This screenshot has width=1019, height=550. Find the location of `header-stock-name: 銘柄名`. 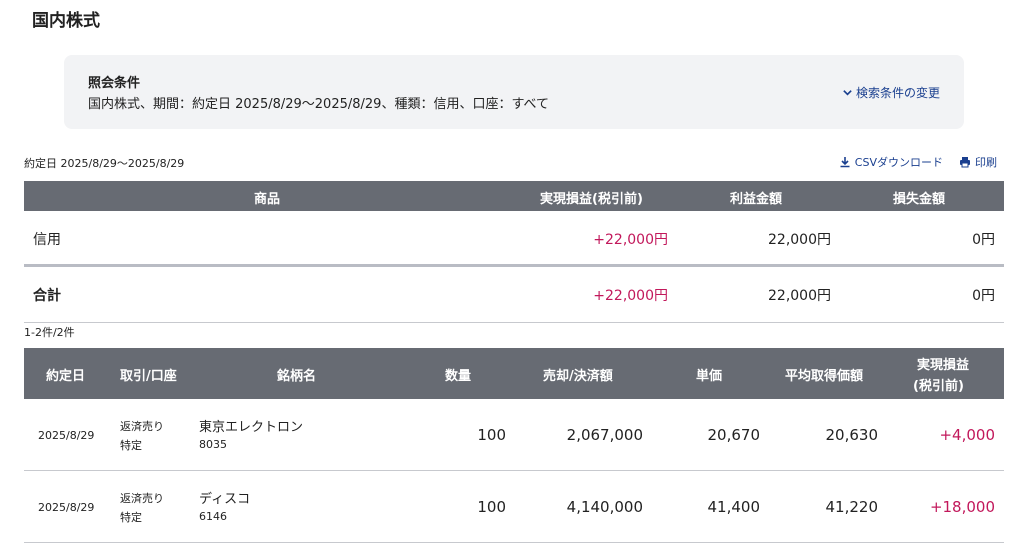

header-stock-name: 銘柄名 is located at coordinates (297, 376).